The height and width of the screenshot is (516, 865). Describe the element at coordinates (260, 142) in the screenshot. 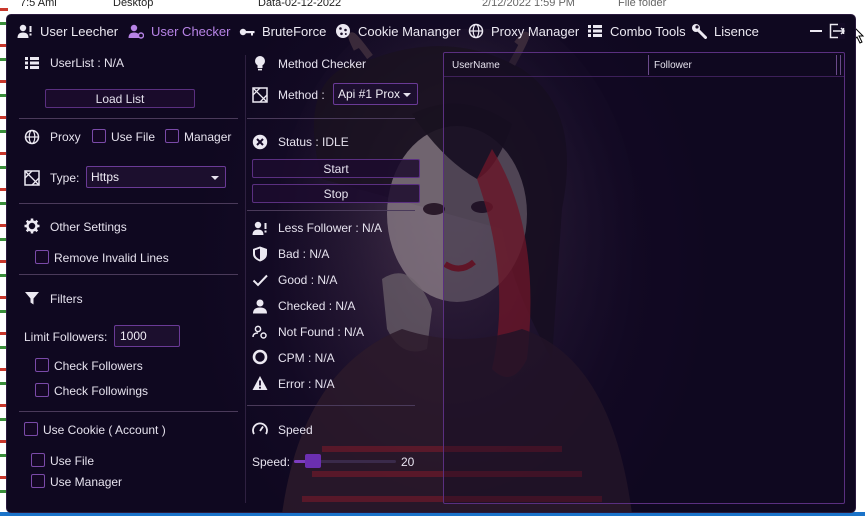

I see `close-circle-icon` at that location.